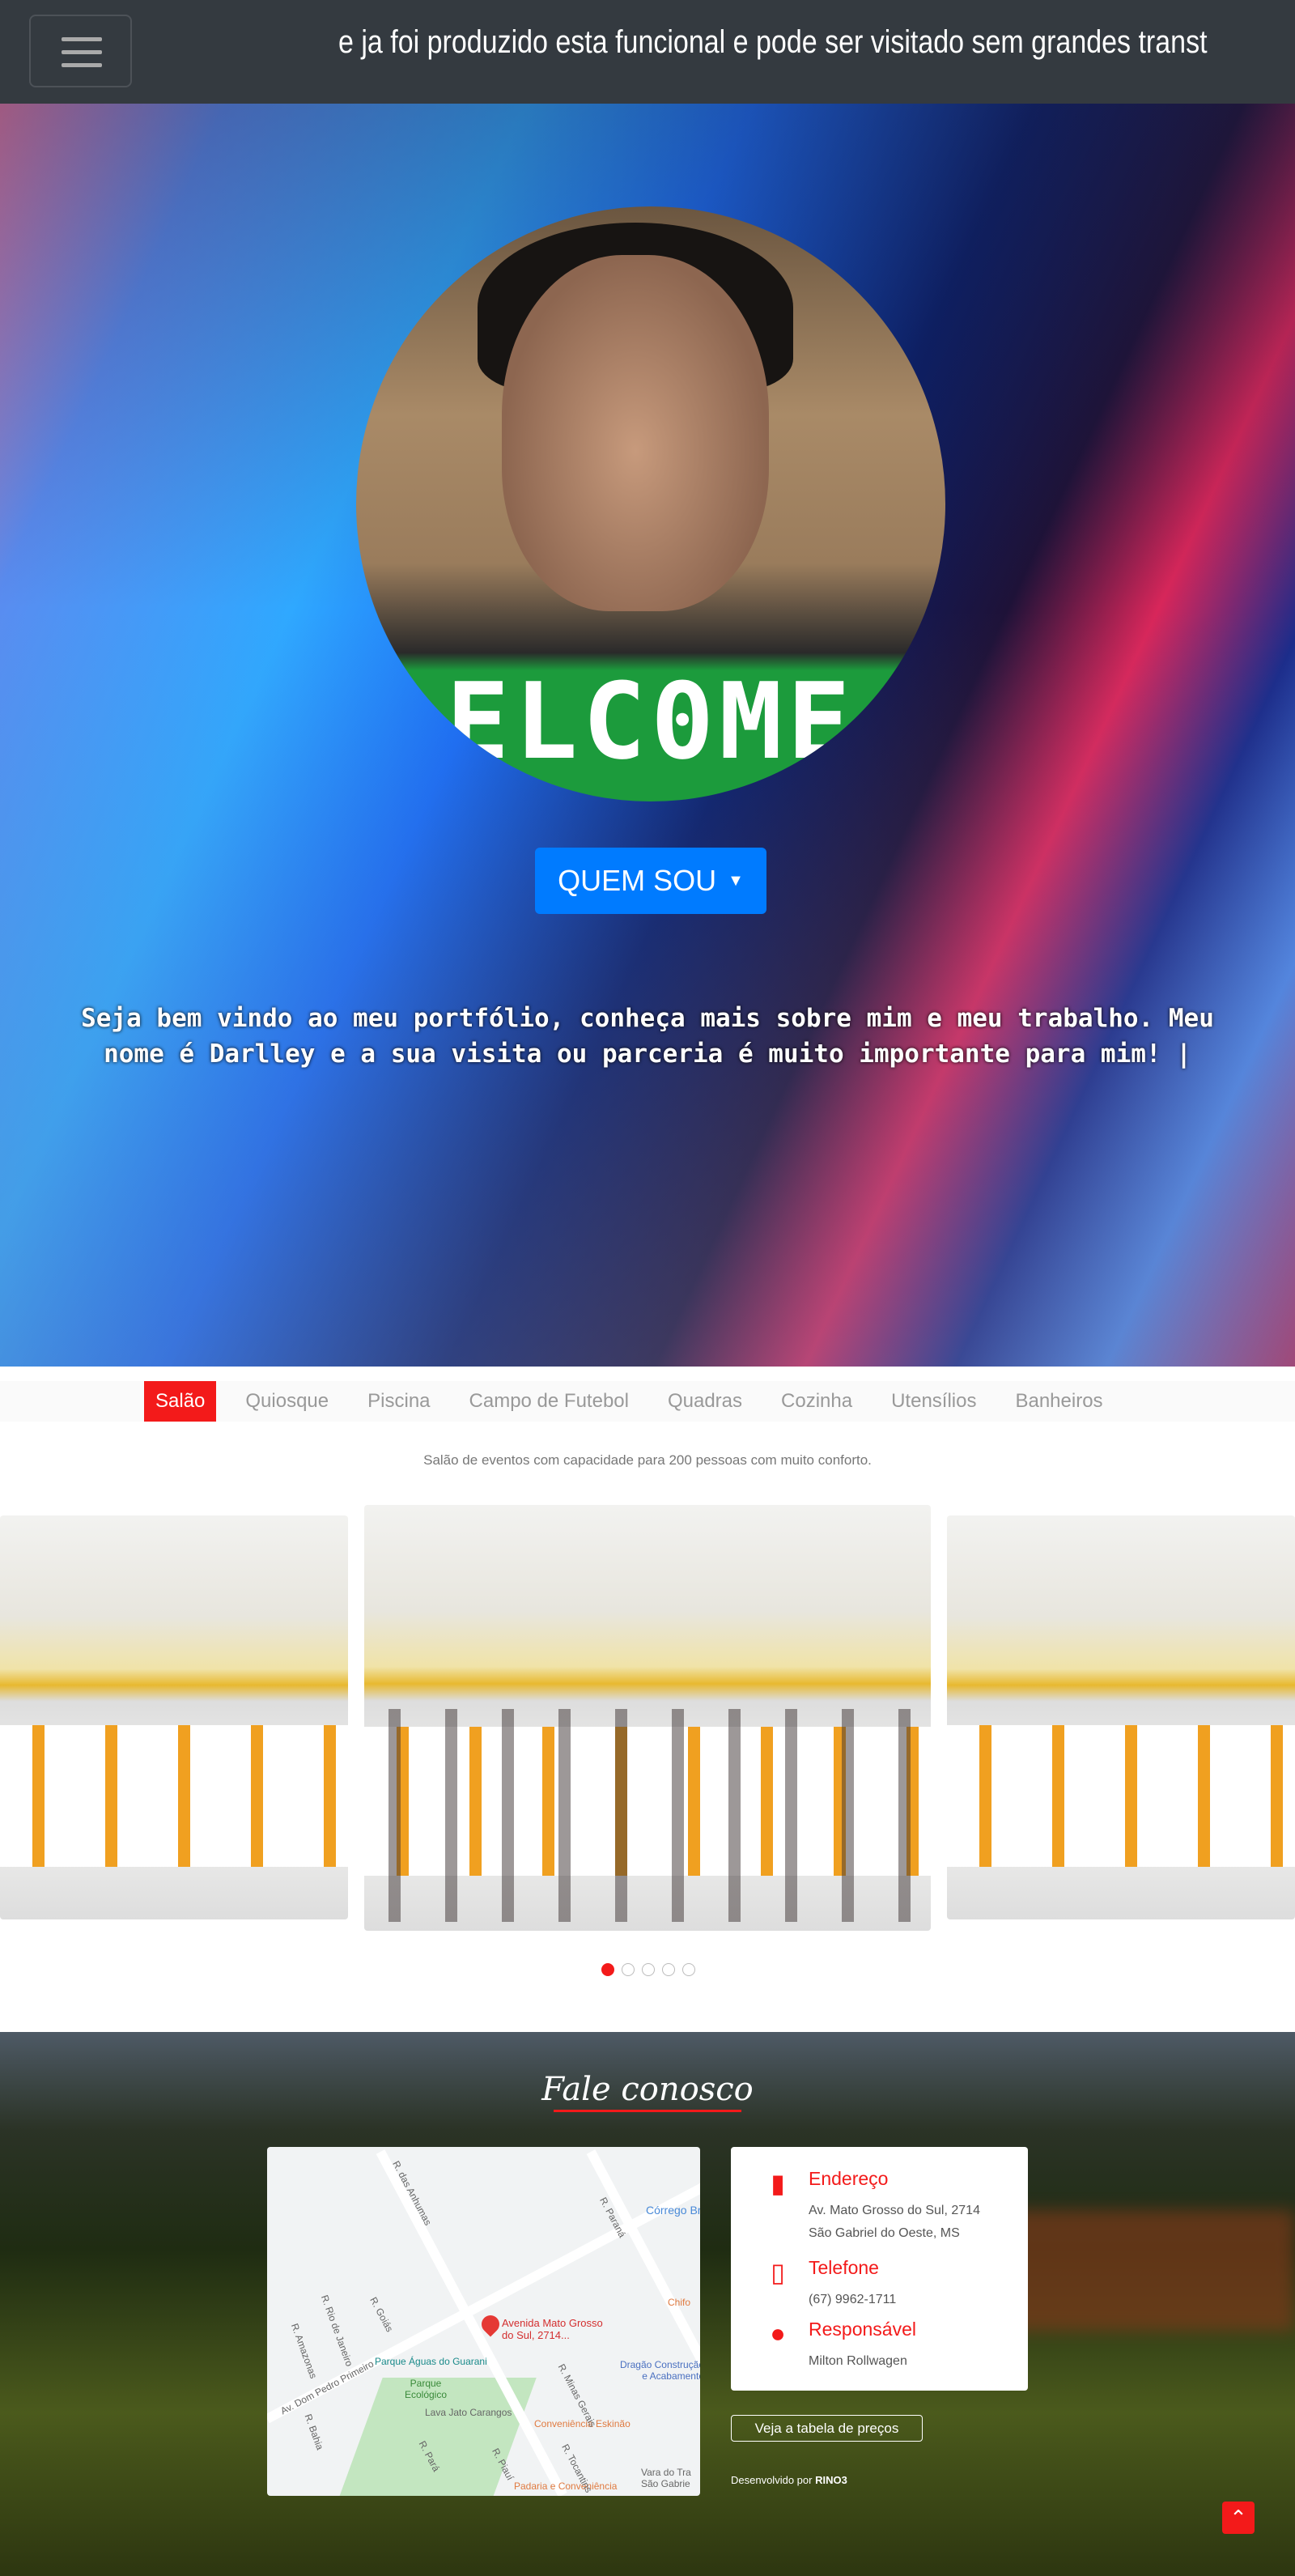 This screenshot has width=1295, height=2576. Describe the element at coordinates (336, 2330) in the screenshot. I see `map-label: R. Rio de Janeiro` at that location.